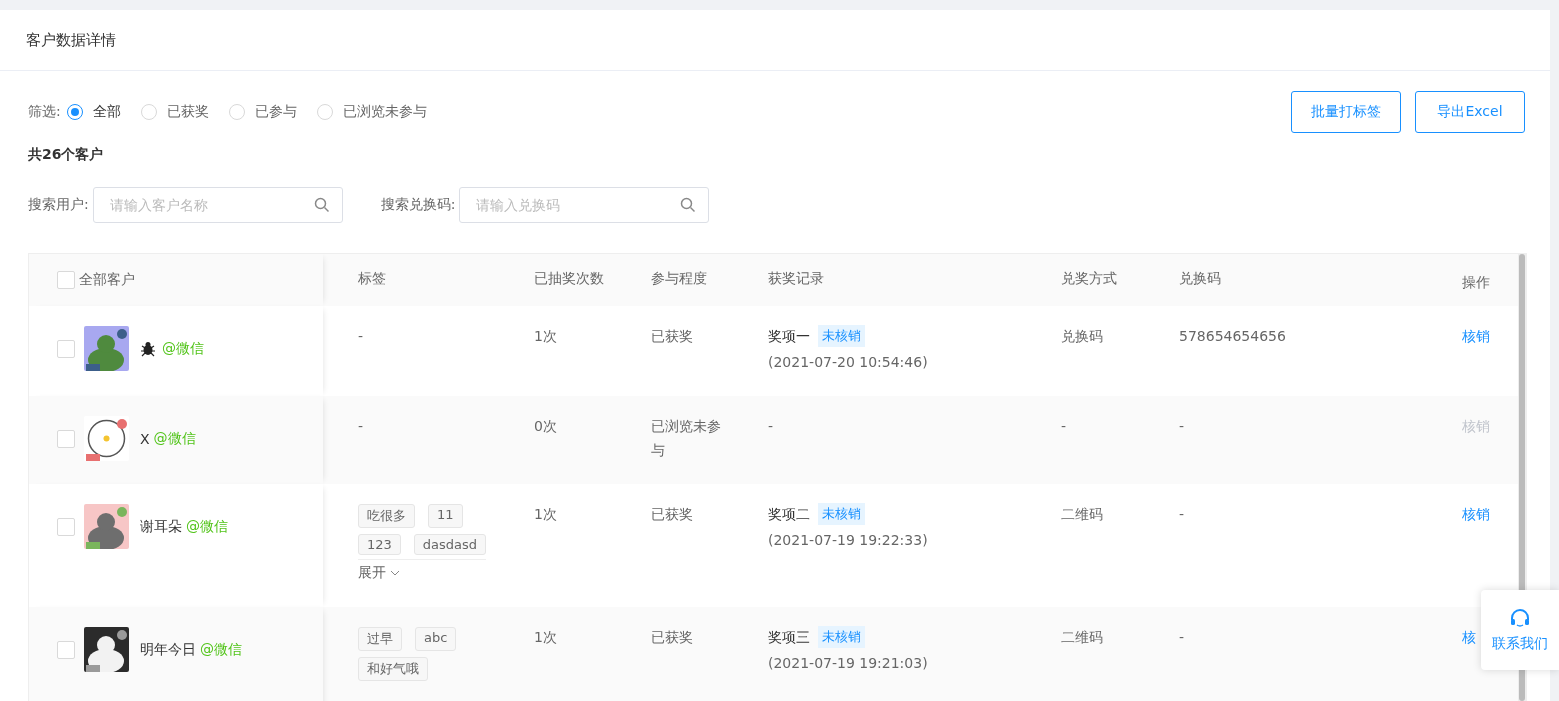 Image resolution: width=1559 pixels, height=701 pixels. I want to click on table-cell-text: 578654654656, so click(1233, 336).